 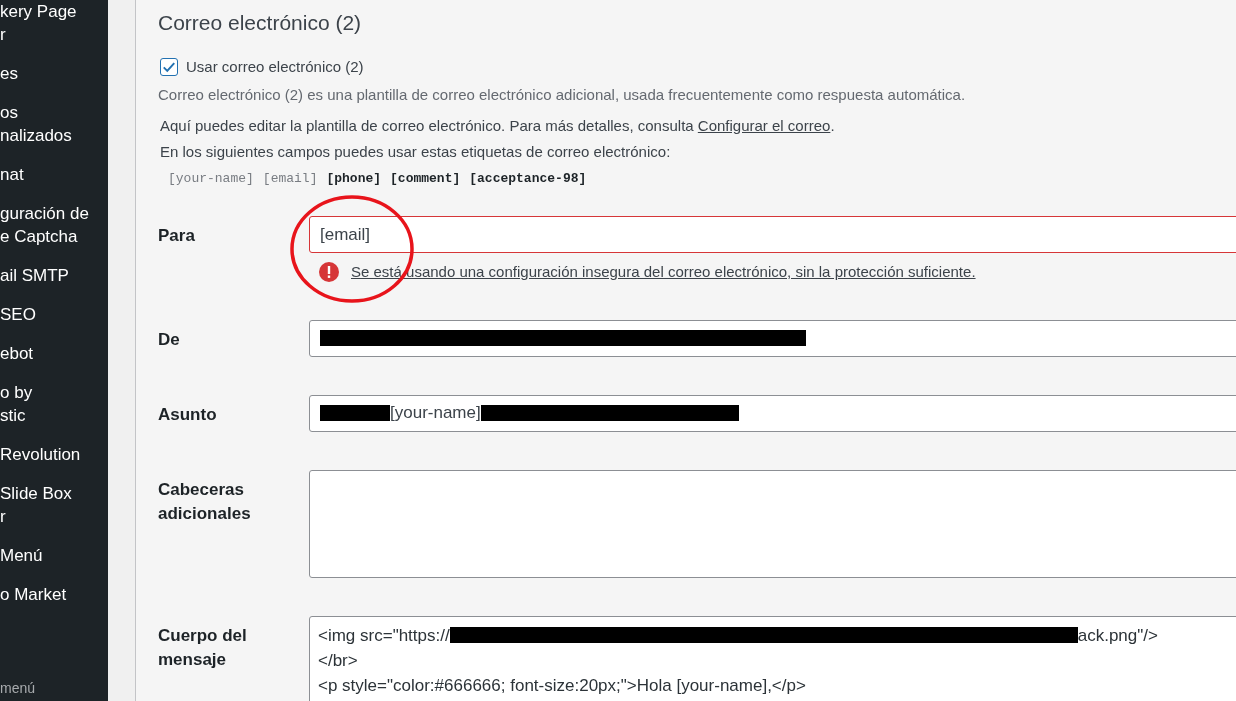 What do you see at coordinates (562, 685) in the screenshot?
I see `field-text: <p style="color:#666666; font-size:20px;">Hola [your-name],</p>` at bounding box center [562, 685].